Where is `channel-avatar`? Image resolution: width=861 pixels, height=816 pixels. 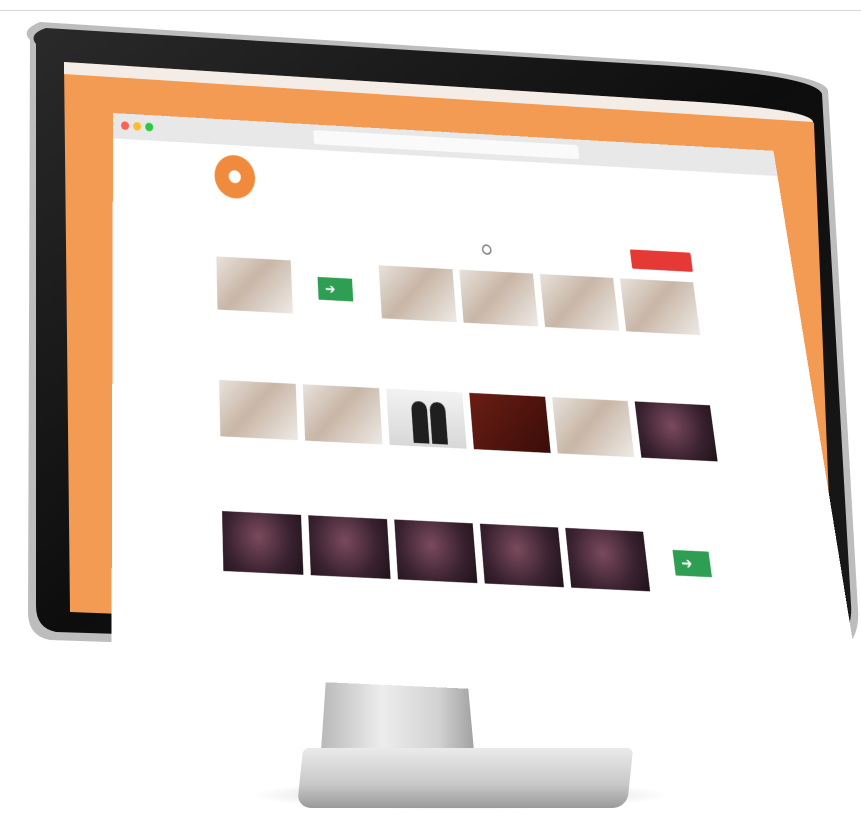
channel-avatar is located at coordinates (235, 177).